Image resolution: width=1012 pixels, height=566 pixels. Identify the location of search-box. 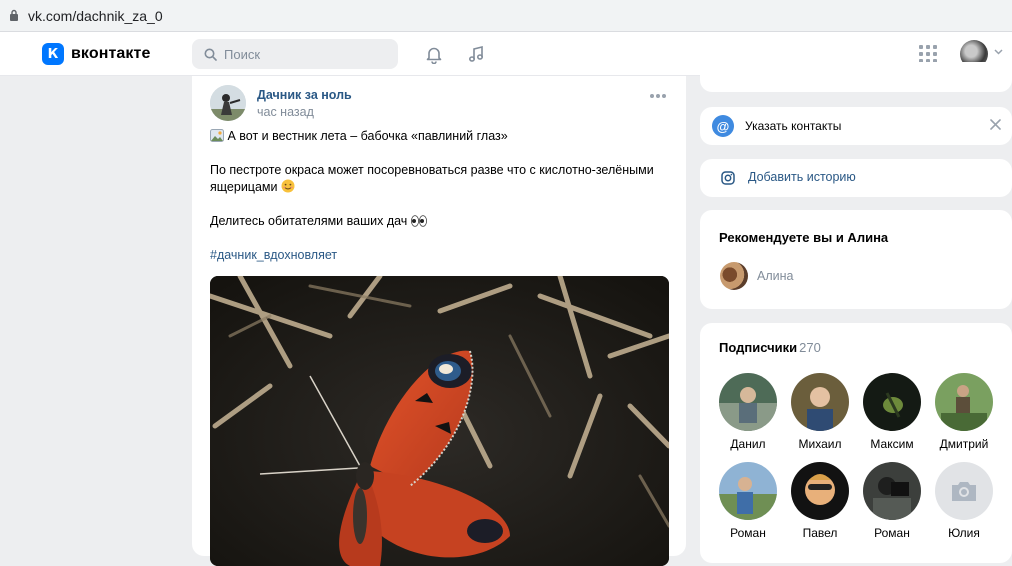
(295, 54).